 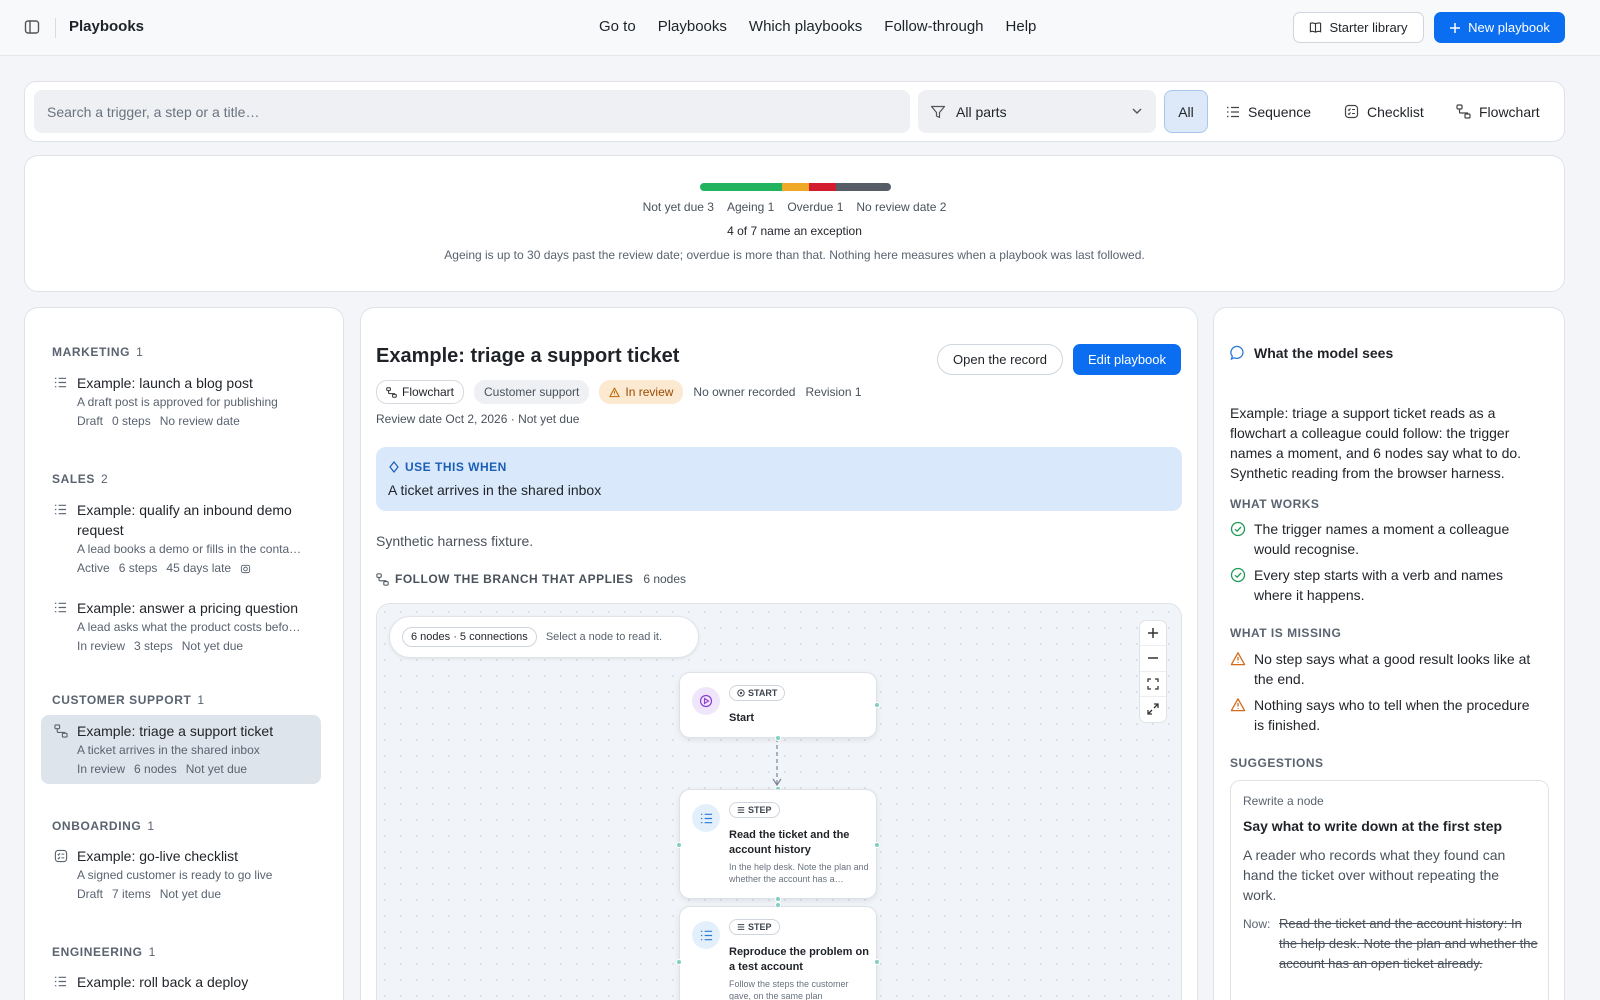 What do you see at coordinates (1238, 575) in the screenshot?
I see `check-circle-icon` at bounding box center [1238, 575].